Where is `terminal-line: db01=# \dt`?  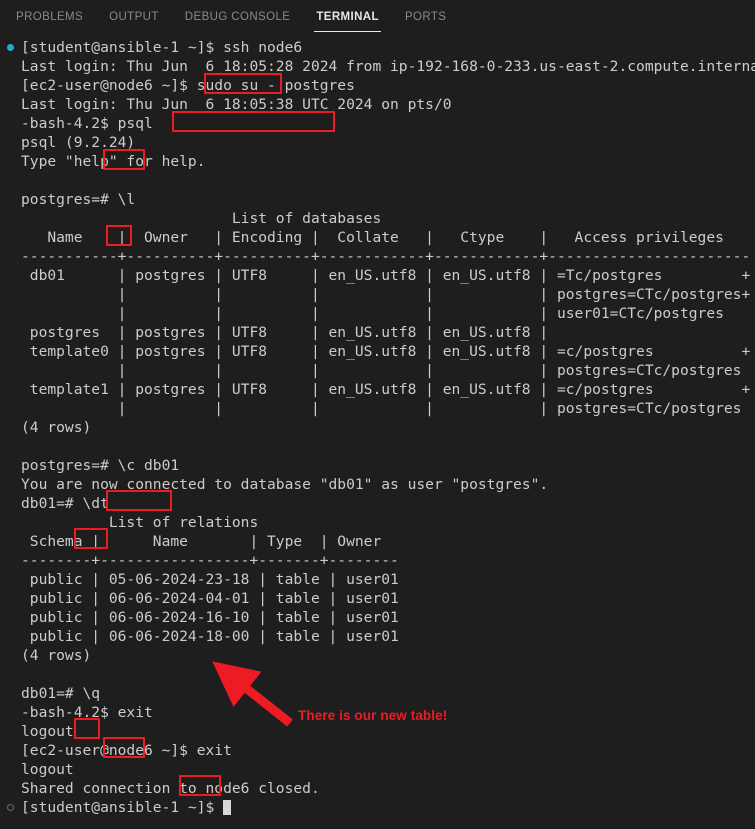
terminal-line: db01=# \dt is located at coordinates (377, 503).